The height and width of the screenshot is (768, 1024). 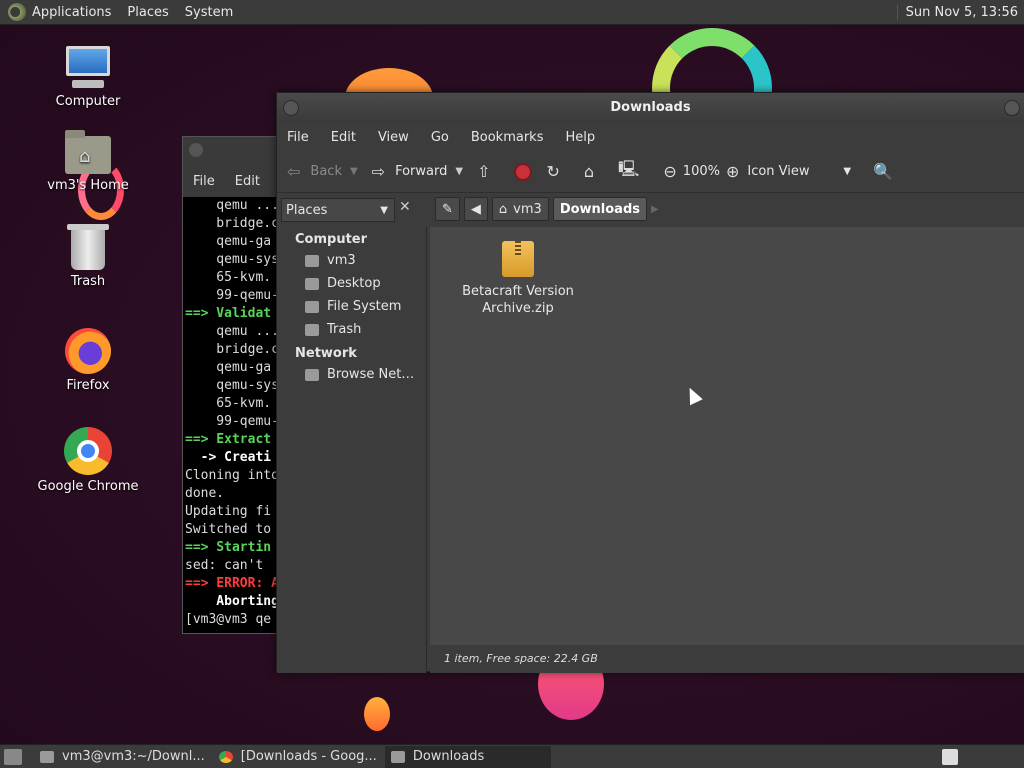 I want to click on home-folder-icon: ⌂, so click(x=88, y=152).